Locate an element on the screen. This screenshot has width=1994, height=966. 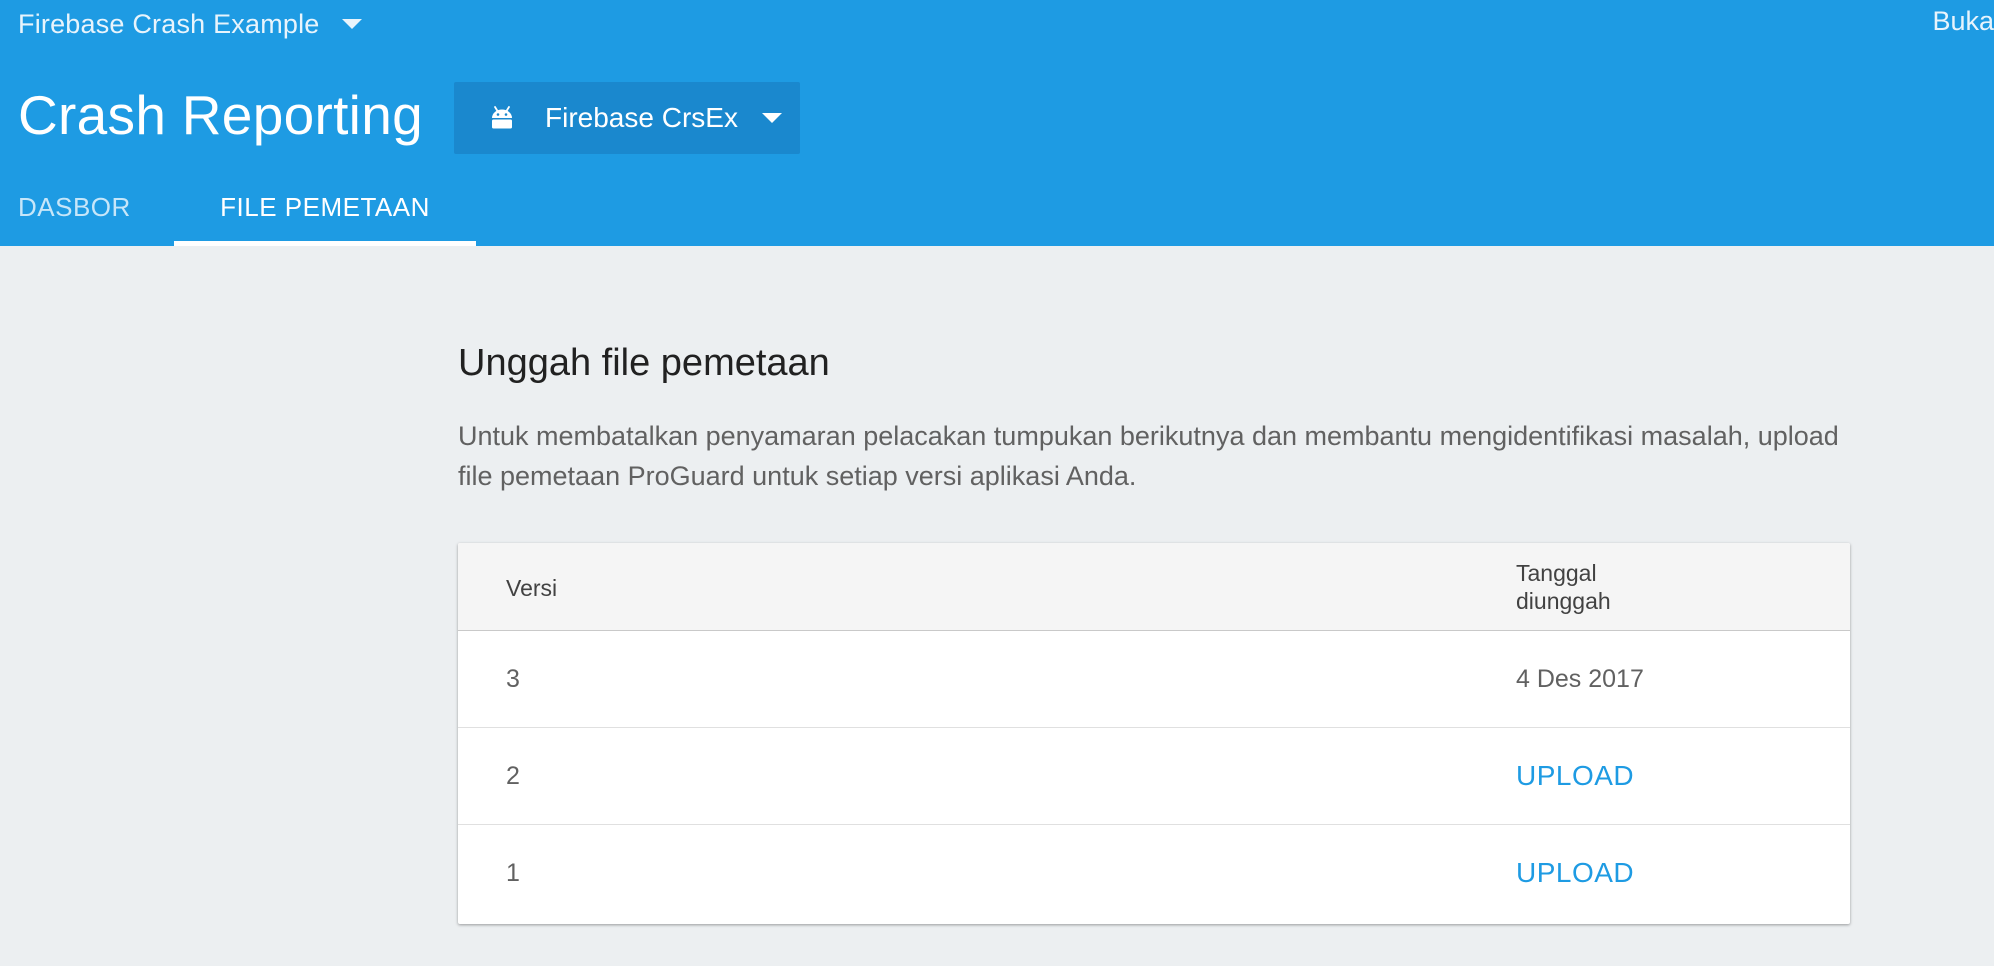
app-name: Firebase CrsEx is located at coordinates (641, 117).